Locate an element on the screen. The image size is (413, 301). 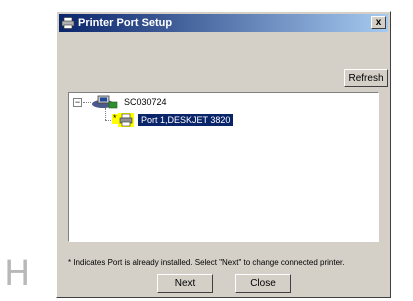
network-computer-icon is located at coordinates (105, 102).